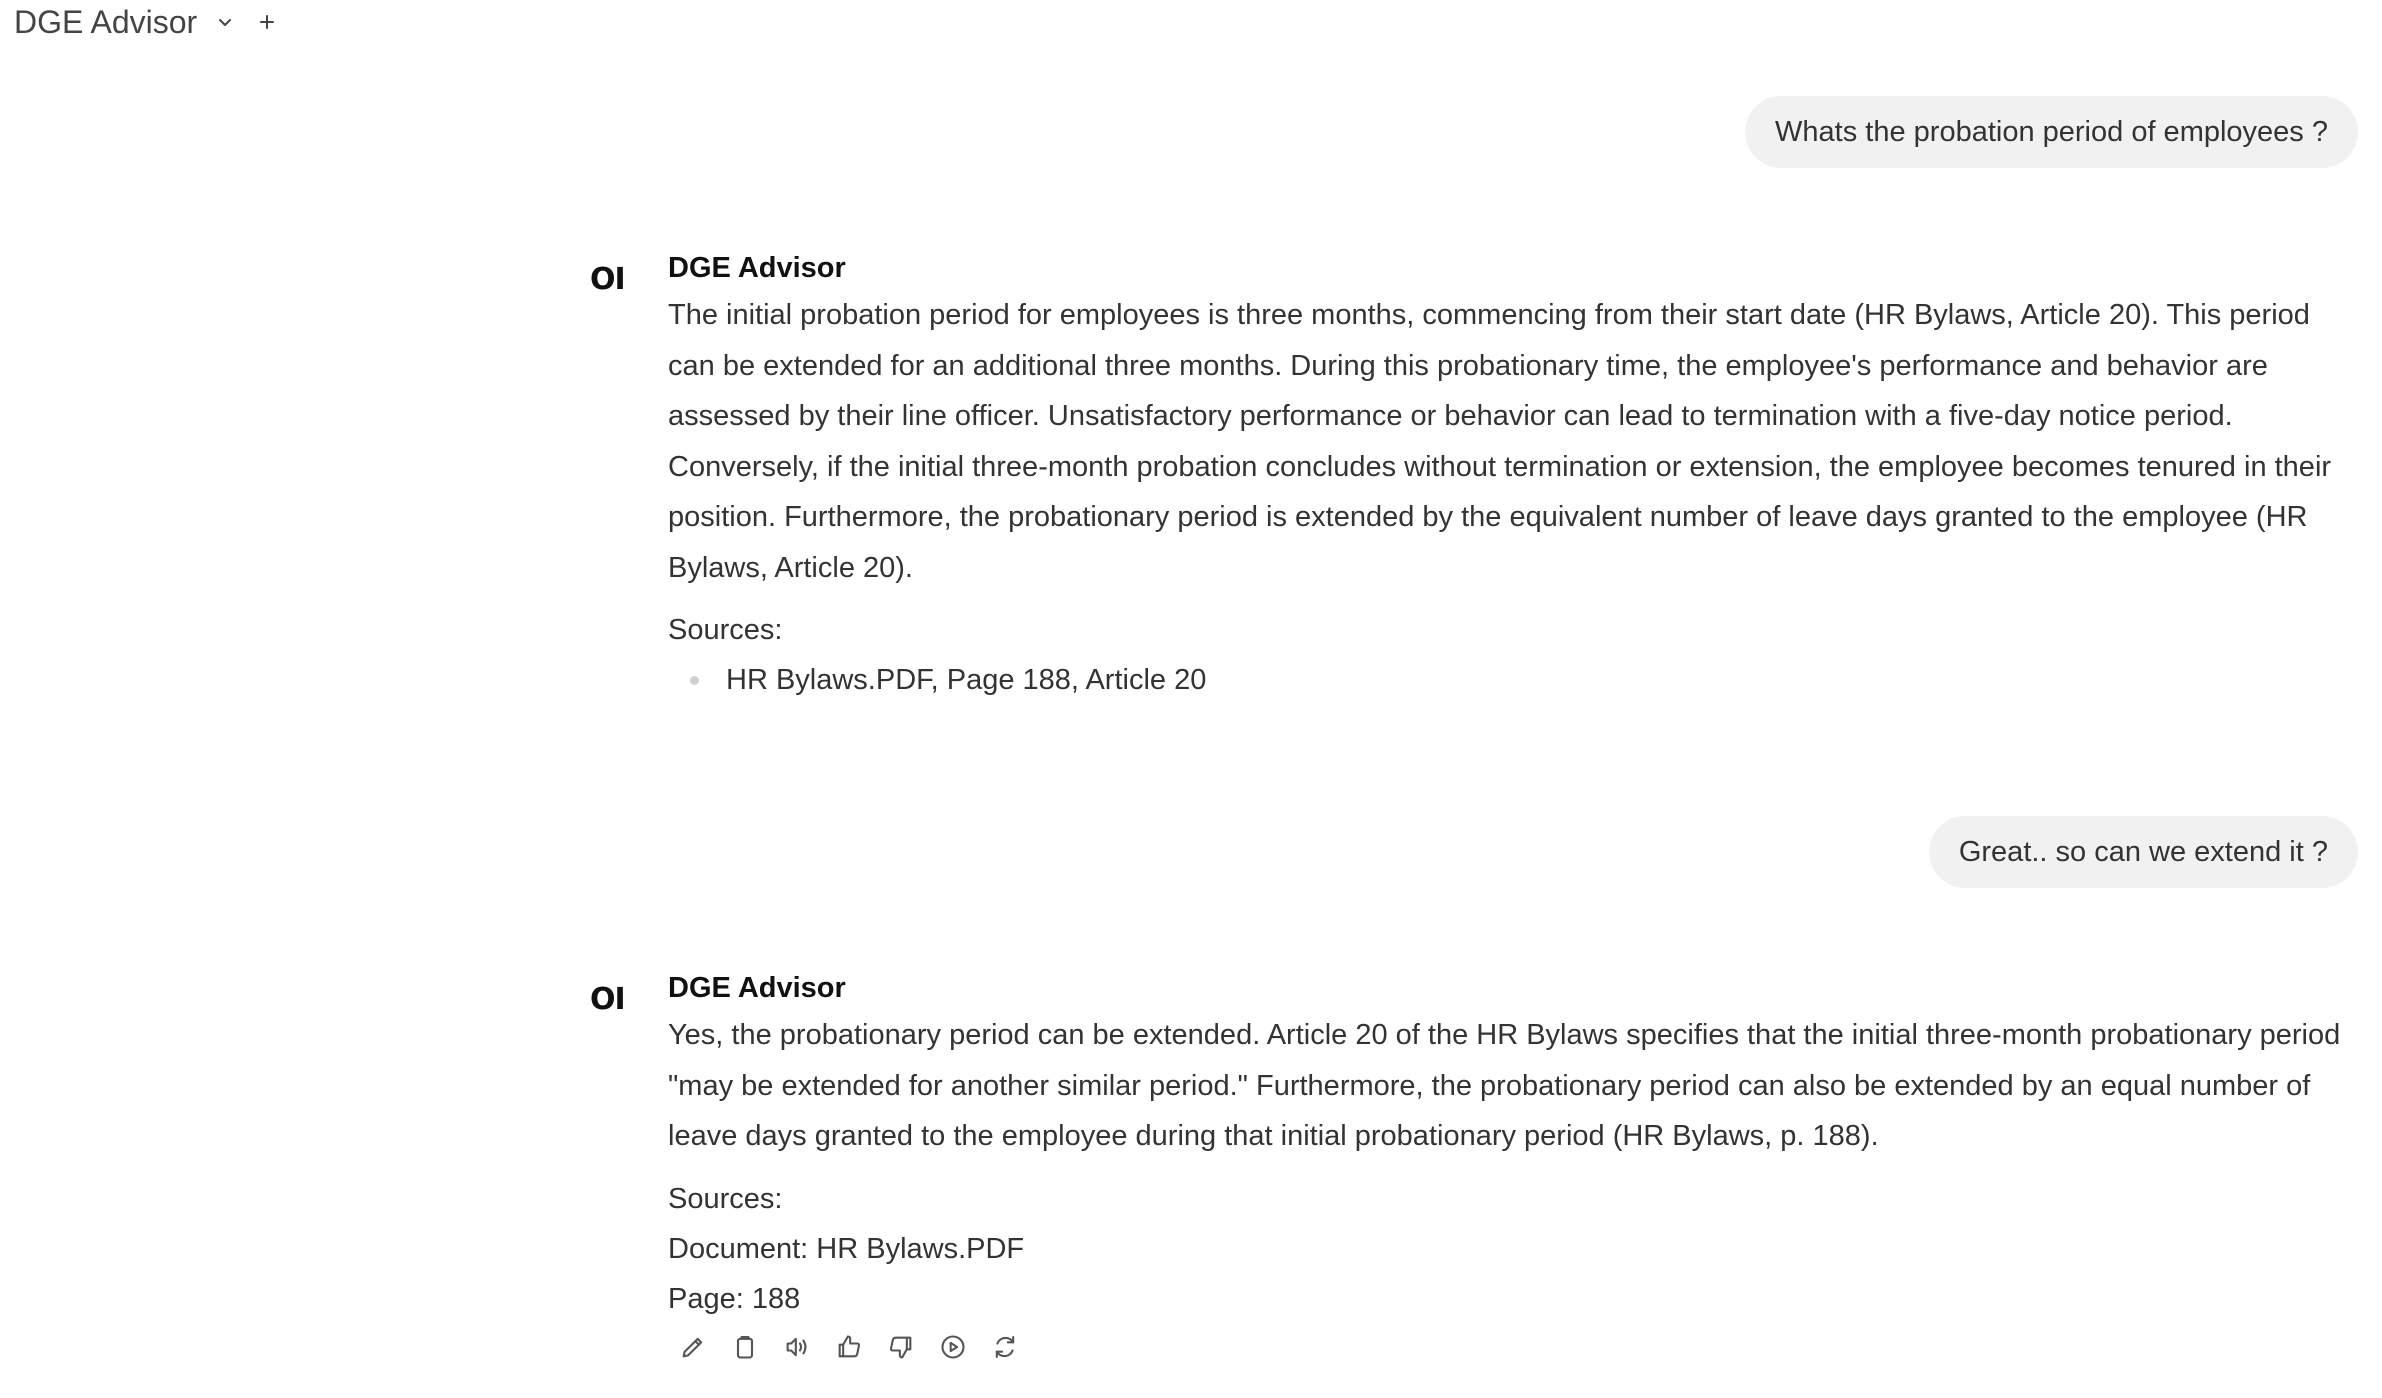 This screenshot has width=2382, height=1398. I want to click on source-list: HR Bylaws.PDF, Page 188, Article 20, so click(1513, 680).